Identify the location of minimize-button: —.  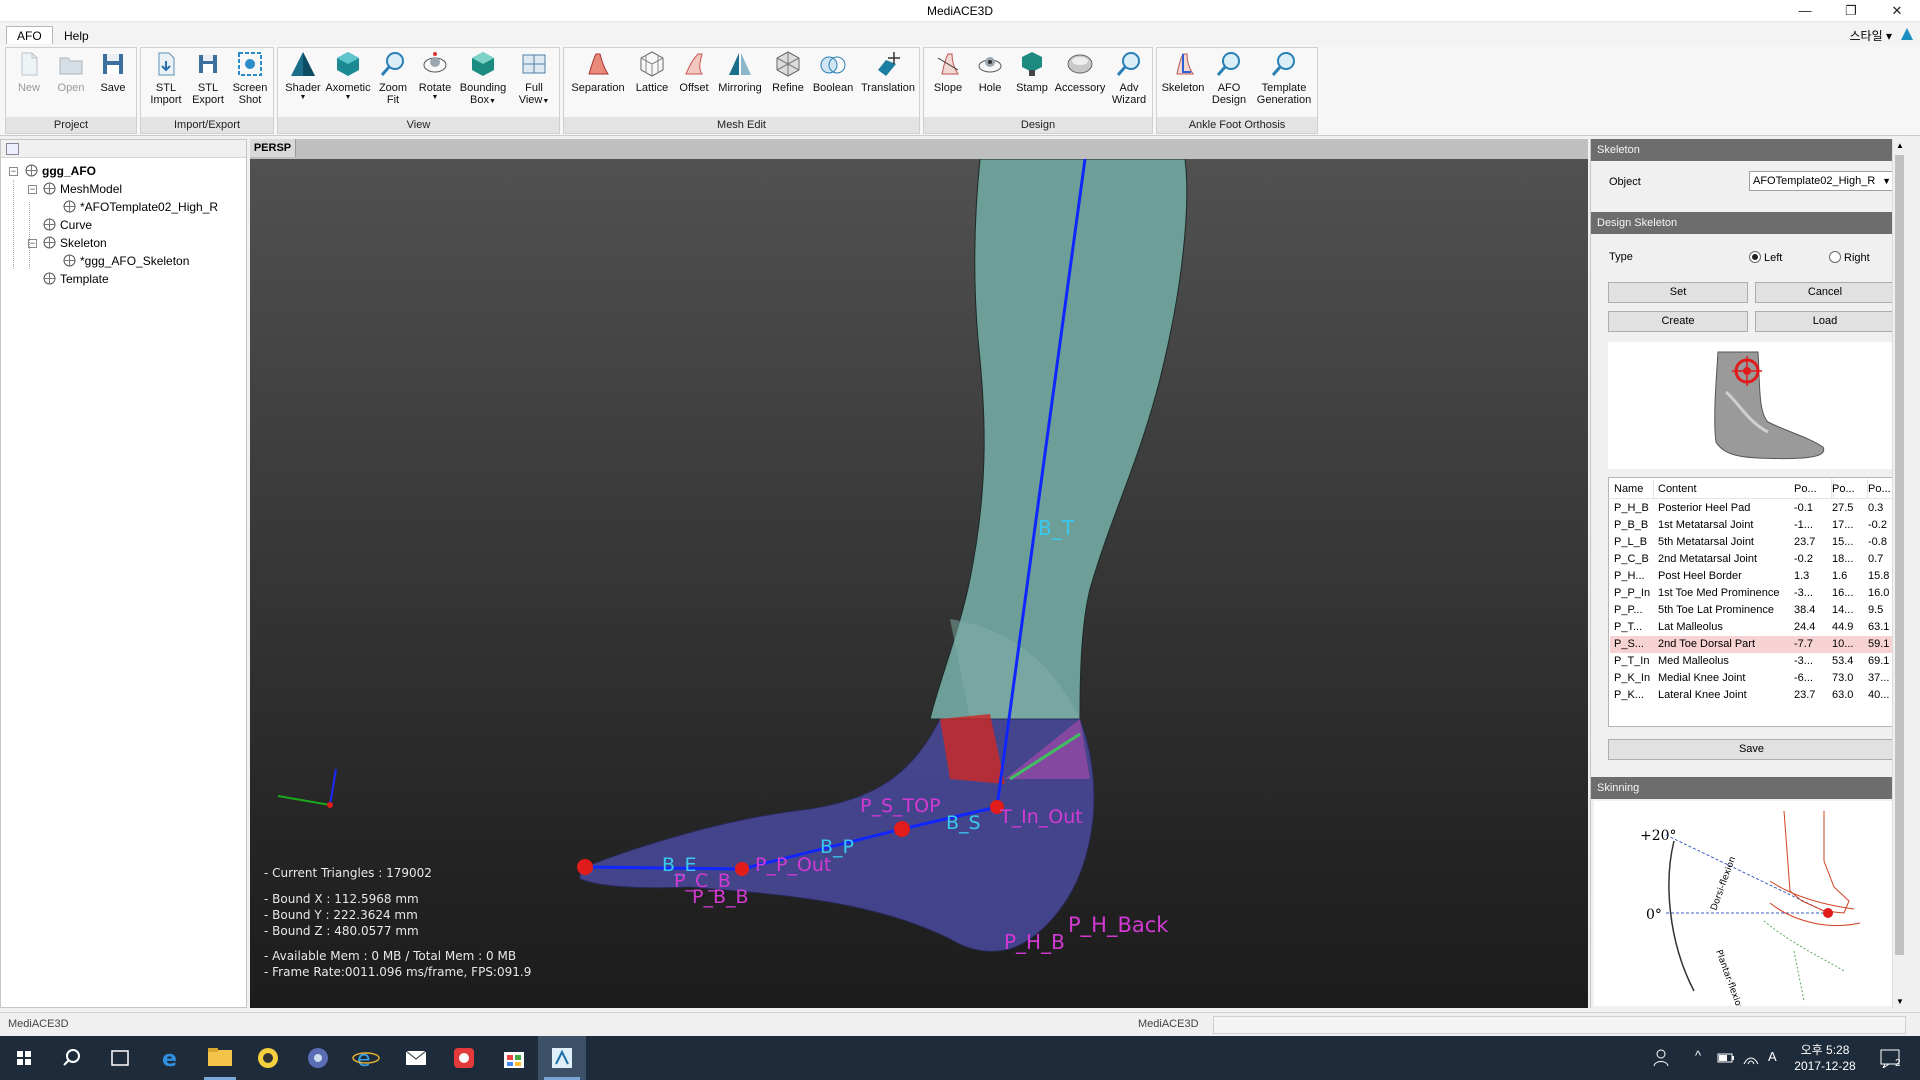
(1805, 11).